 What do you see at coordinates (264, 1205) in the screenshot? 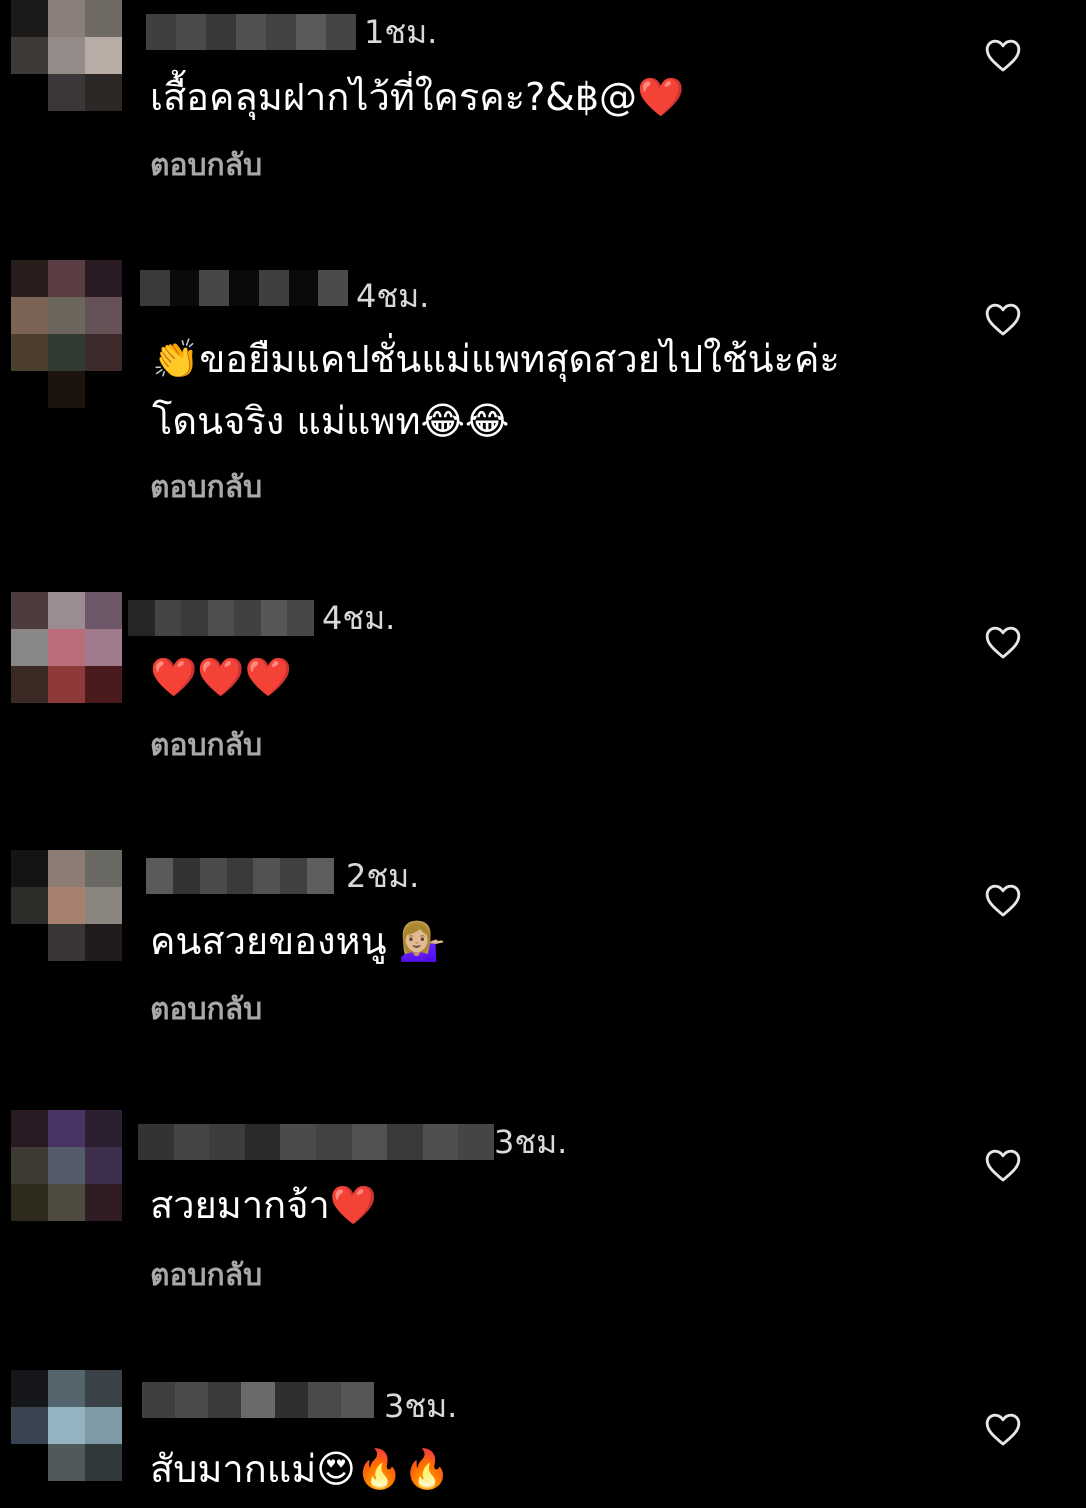
I see `comment-text: สวยมากจ้า❤️` at bounding box center [264, 1205].